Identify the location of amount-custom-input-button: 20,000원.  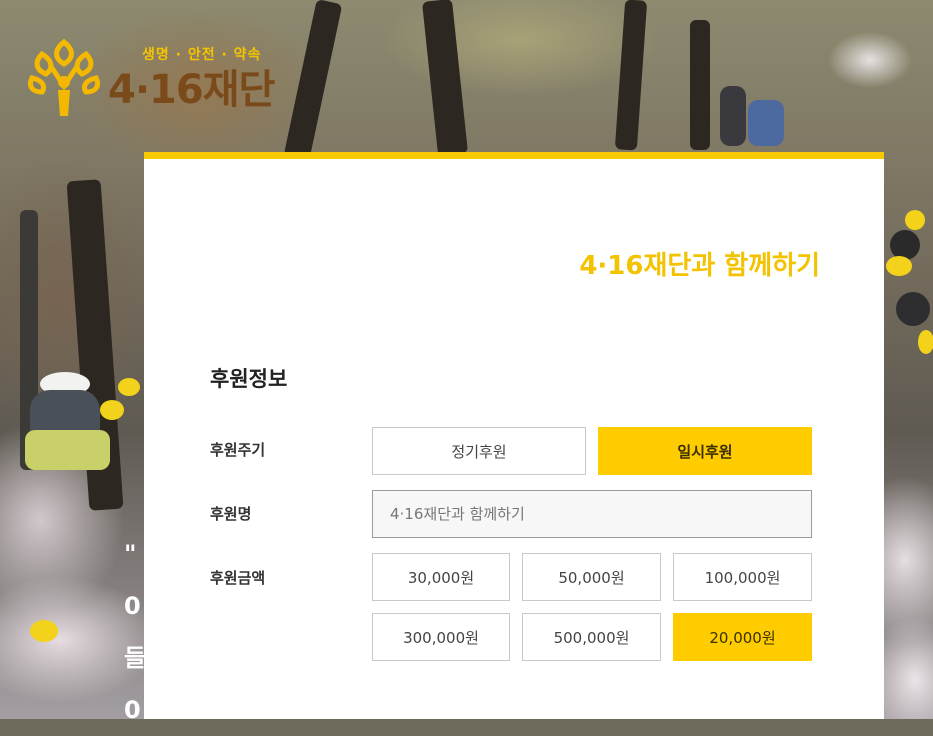
(742, 637).